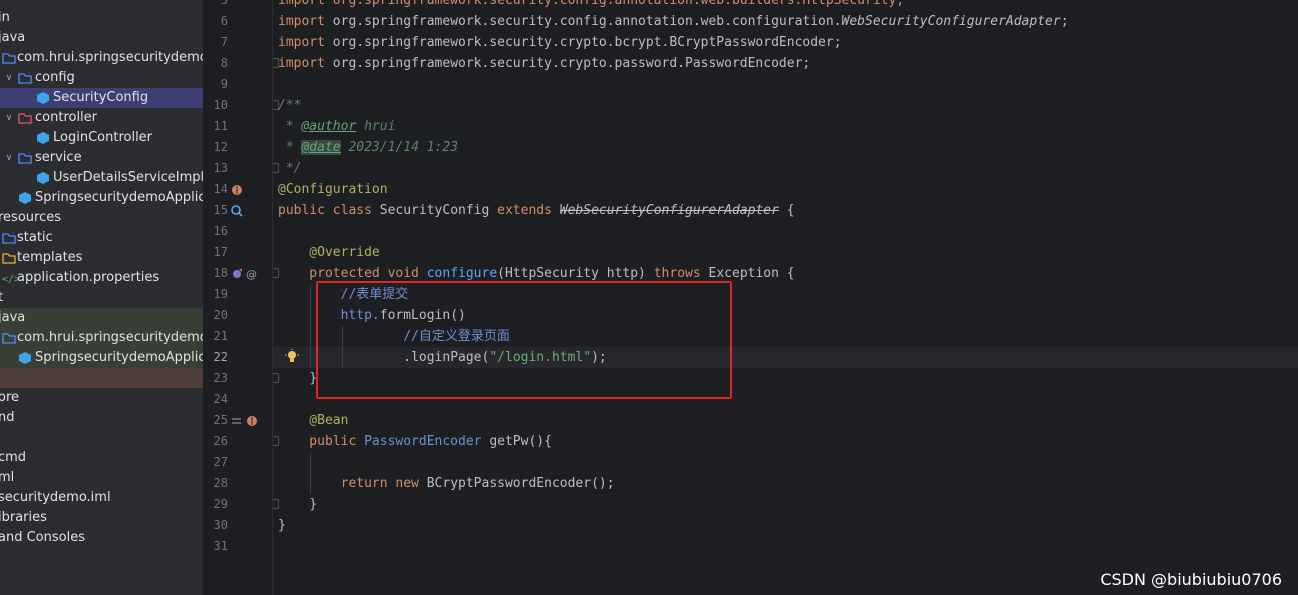 The image size is (1298, 595). I want to click on code-line-19: //表单提交, so click(343, 294).